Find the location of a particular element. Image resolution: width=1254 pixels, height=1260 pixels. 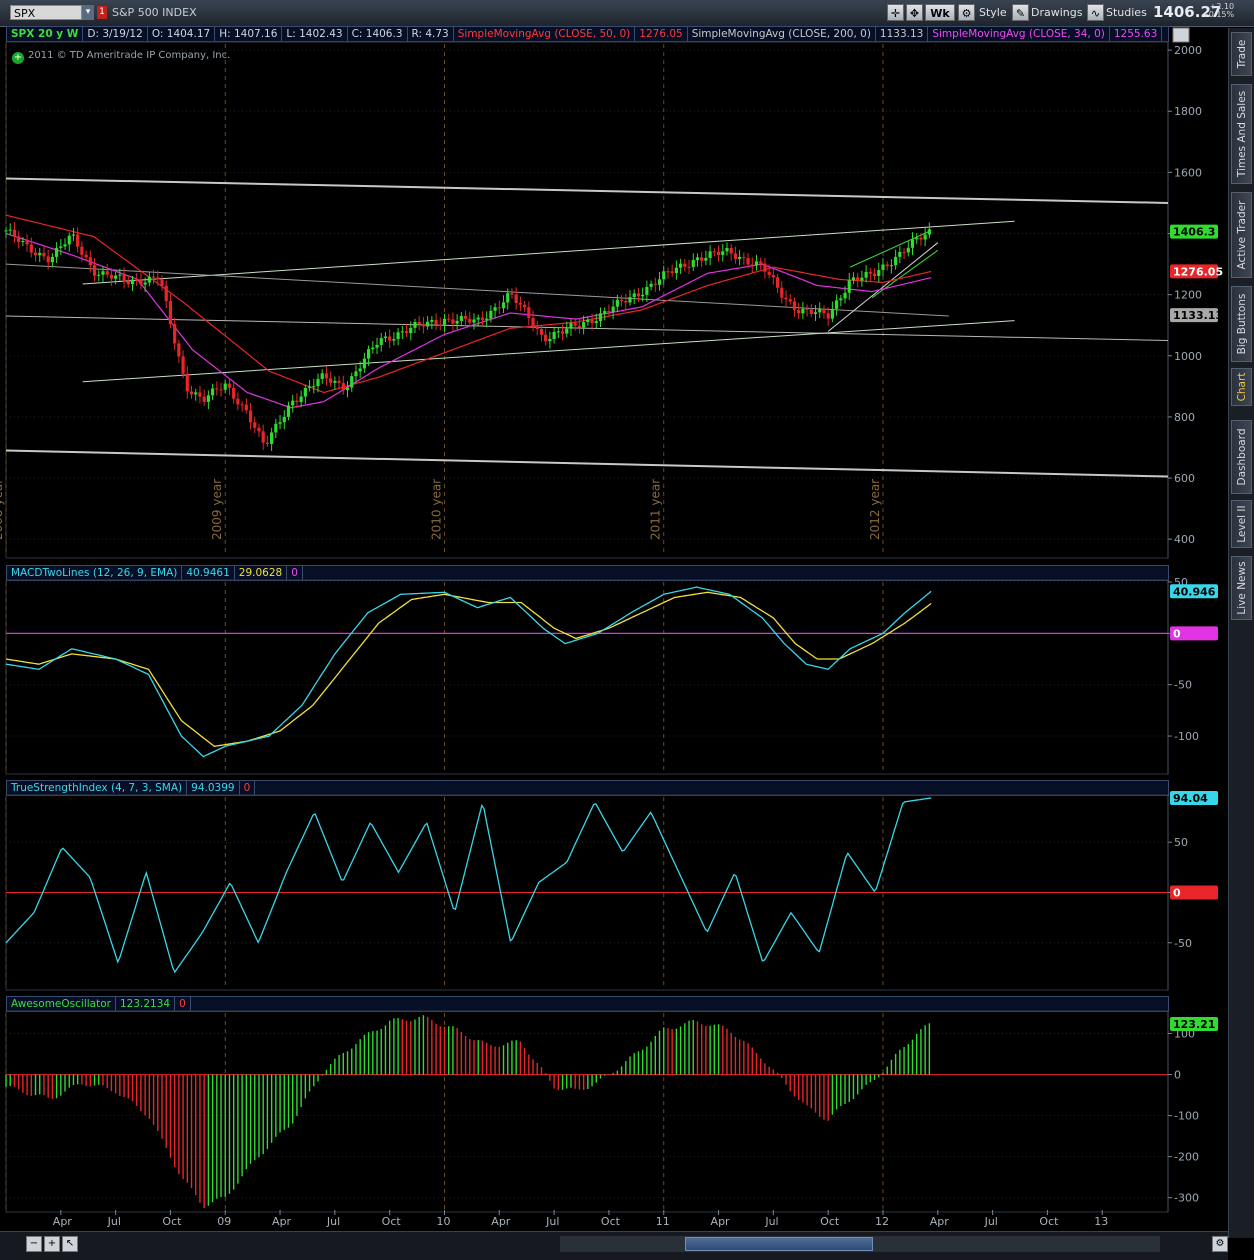

tab-big-buttons-label: Big Buttons is located at coordinates (1241, 324).